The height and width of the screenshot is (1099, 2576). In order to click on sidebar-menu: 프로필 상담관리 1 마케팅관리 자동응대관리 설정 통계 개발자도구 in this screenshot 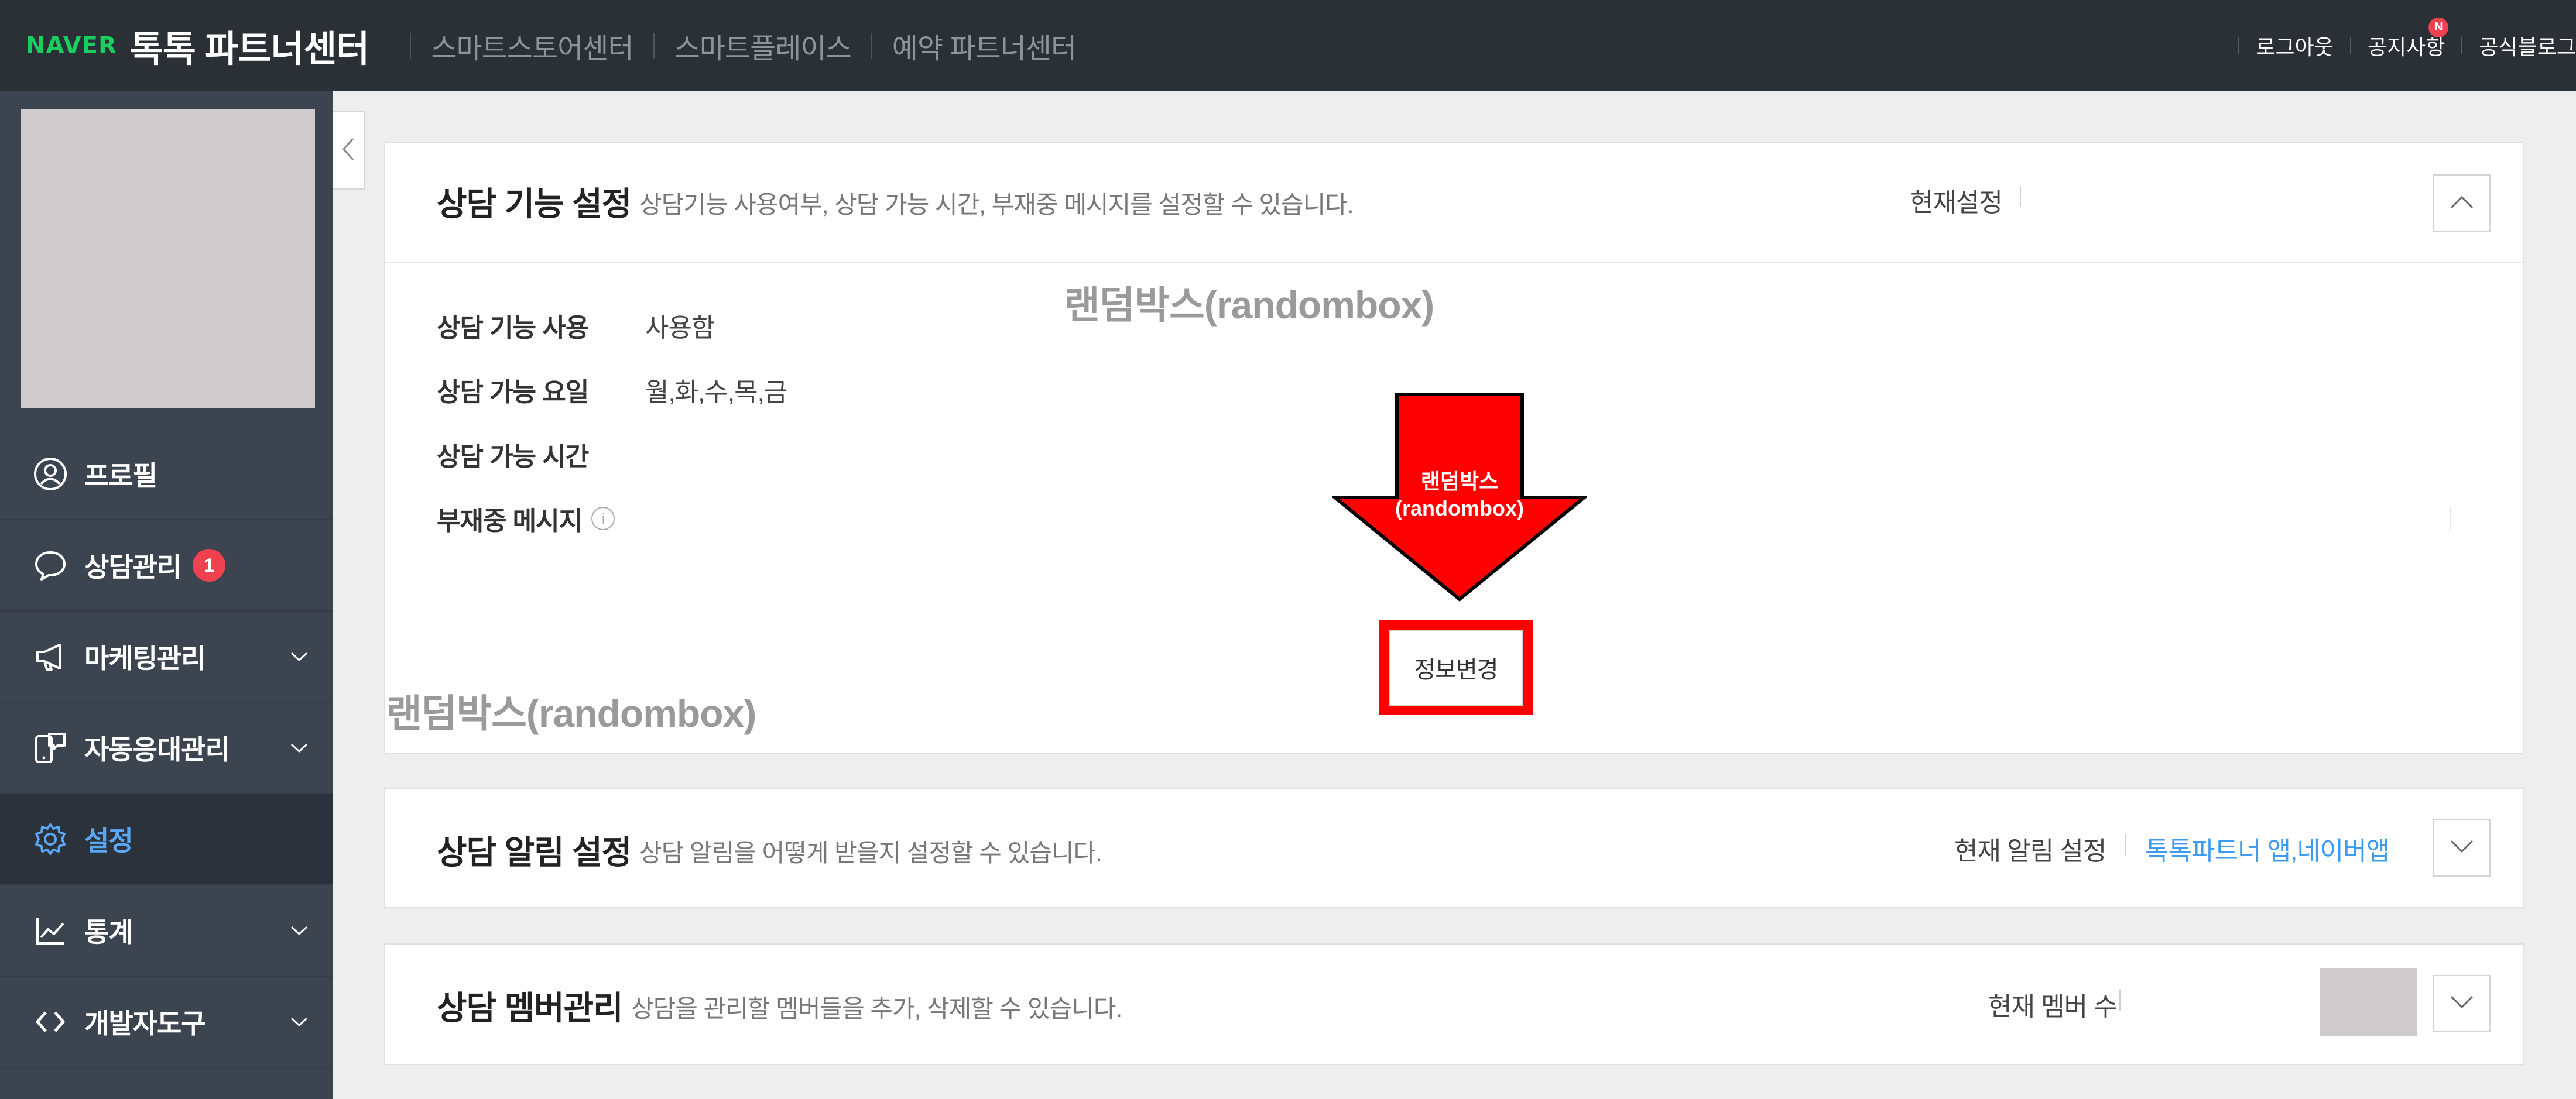, I will do `click(166, 748)`.